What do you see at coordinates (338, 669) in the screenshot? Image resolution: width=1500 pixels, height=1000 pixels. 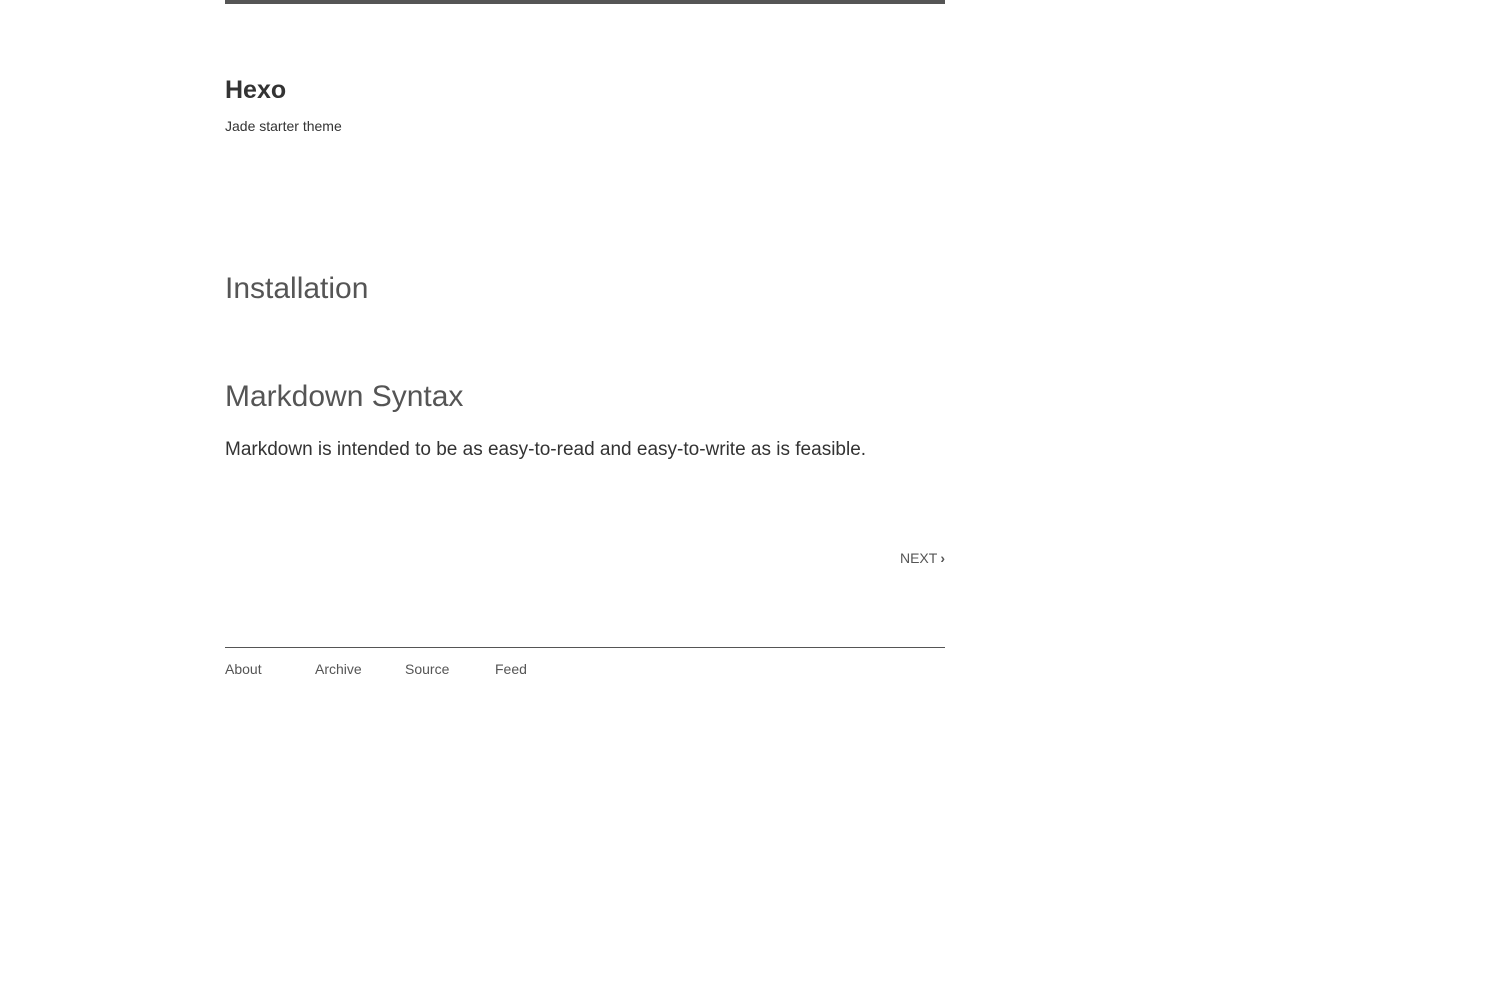 I see `footer-link-archive: Archive` at bounding box center [338, 669].